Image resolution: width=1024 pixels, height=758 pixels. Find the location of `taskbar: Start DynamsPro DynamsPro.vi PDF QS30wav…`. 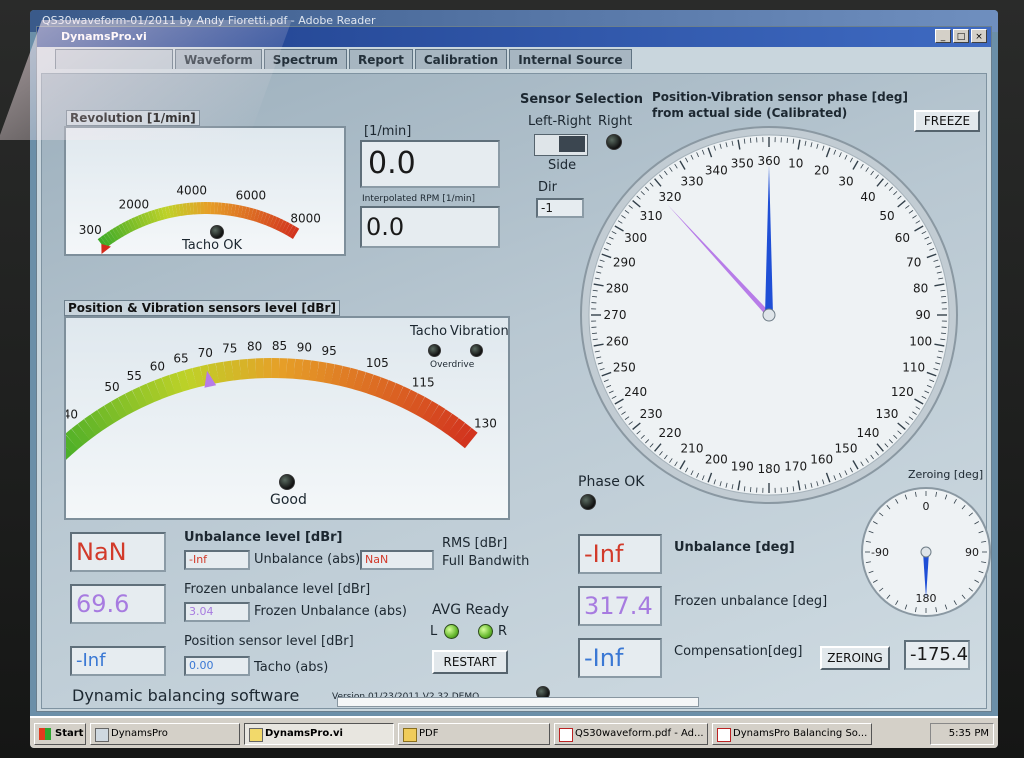

taskbar: Start DynamsPro DynamsPro.vi PDF QS30wav… is located at coordinates (514, 732).